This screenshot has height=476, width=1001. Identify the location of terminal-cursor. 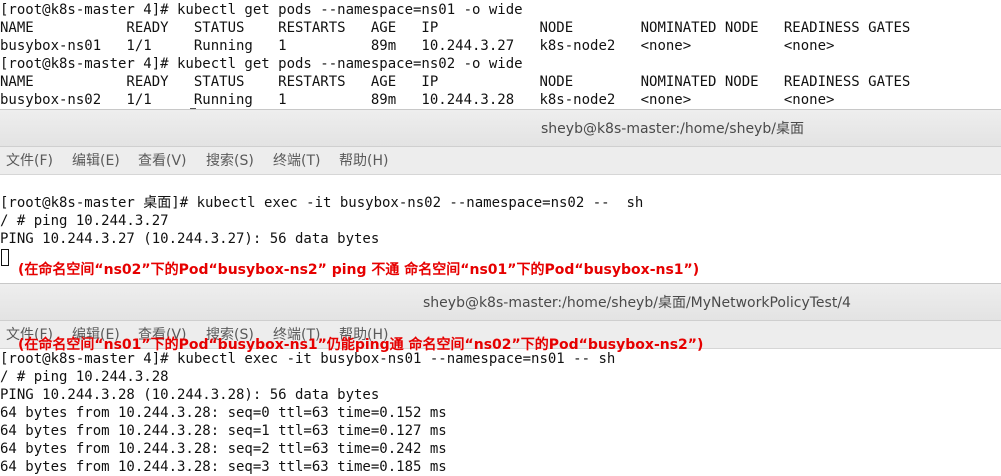
(5, 257).